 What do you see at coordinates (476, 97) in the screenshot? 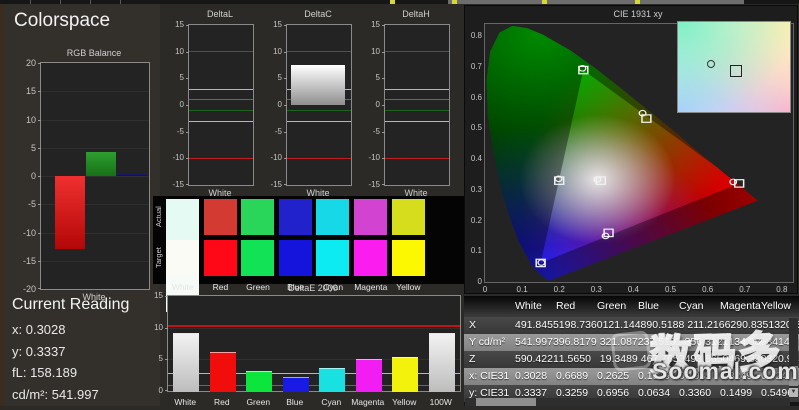
I see `y-tick-label: 0.6` at bounding box center [476, 97].